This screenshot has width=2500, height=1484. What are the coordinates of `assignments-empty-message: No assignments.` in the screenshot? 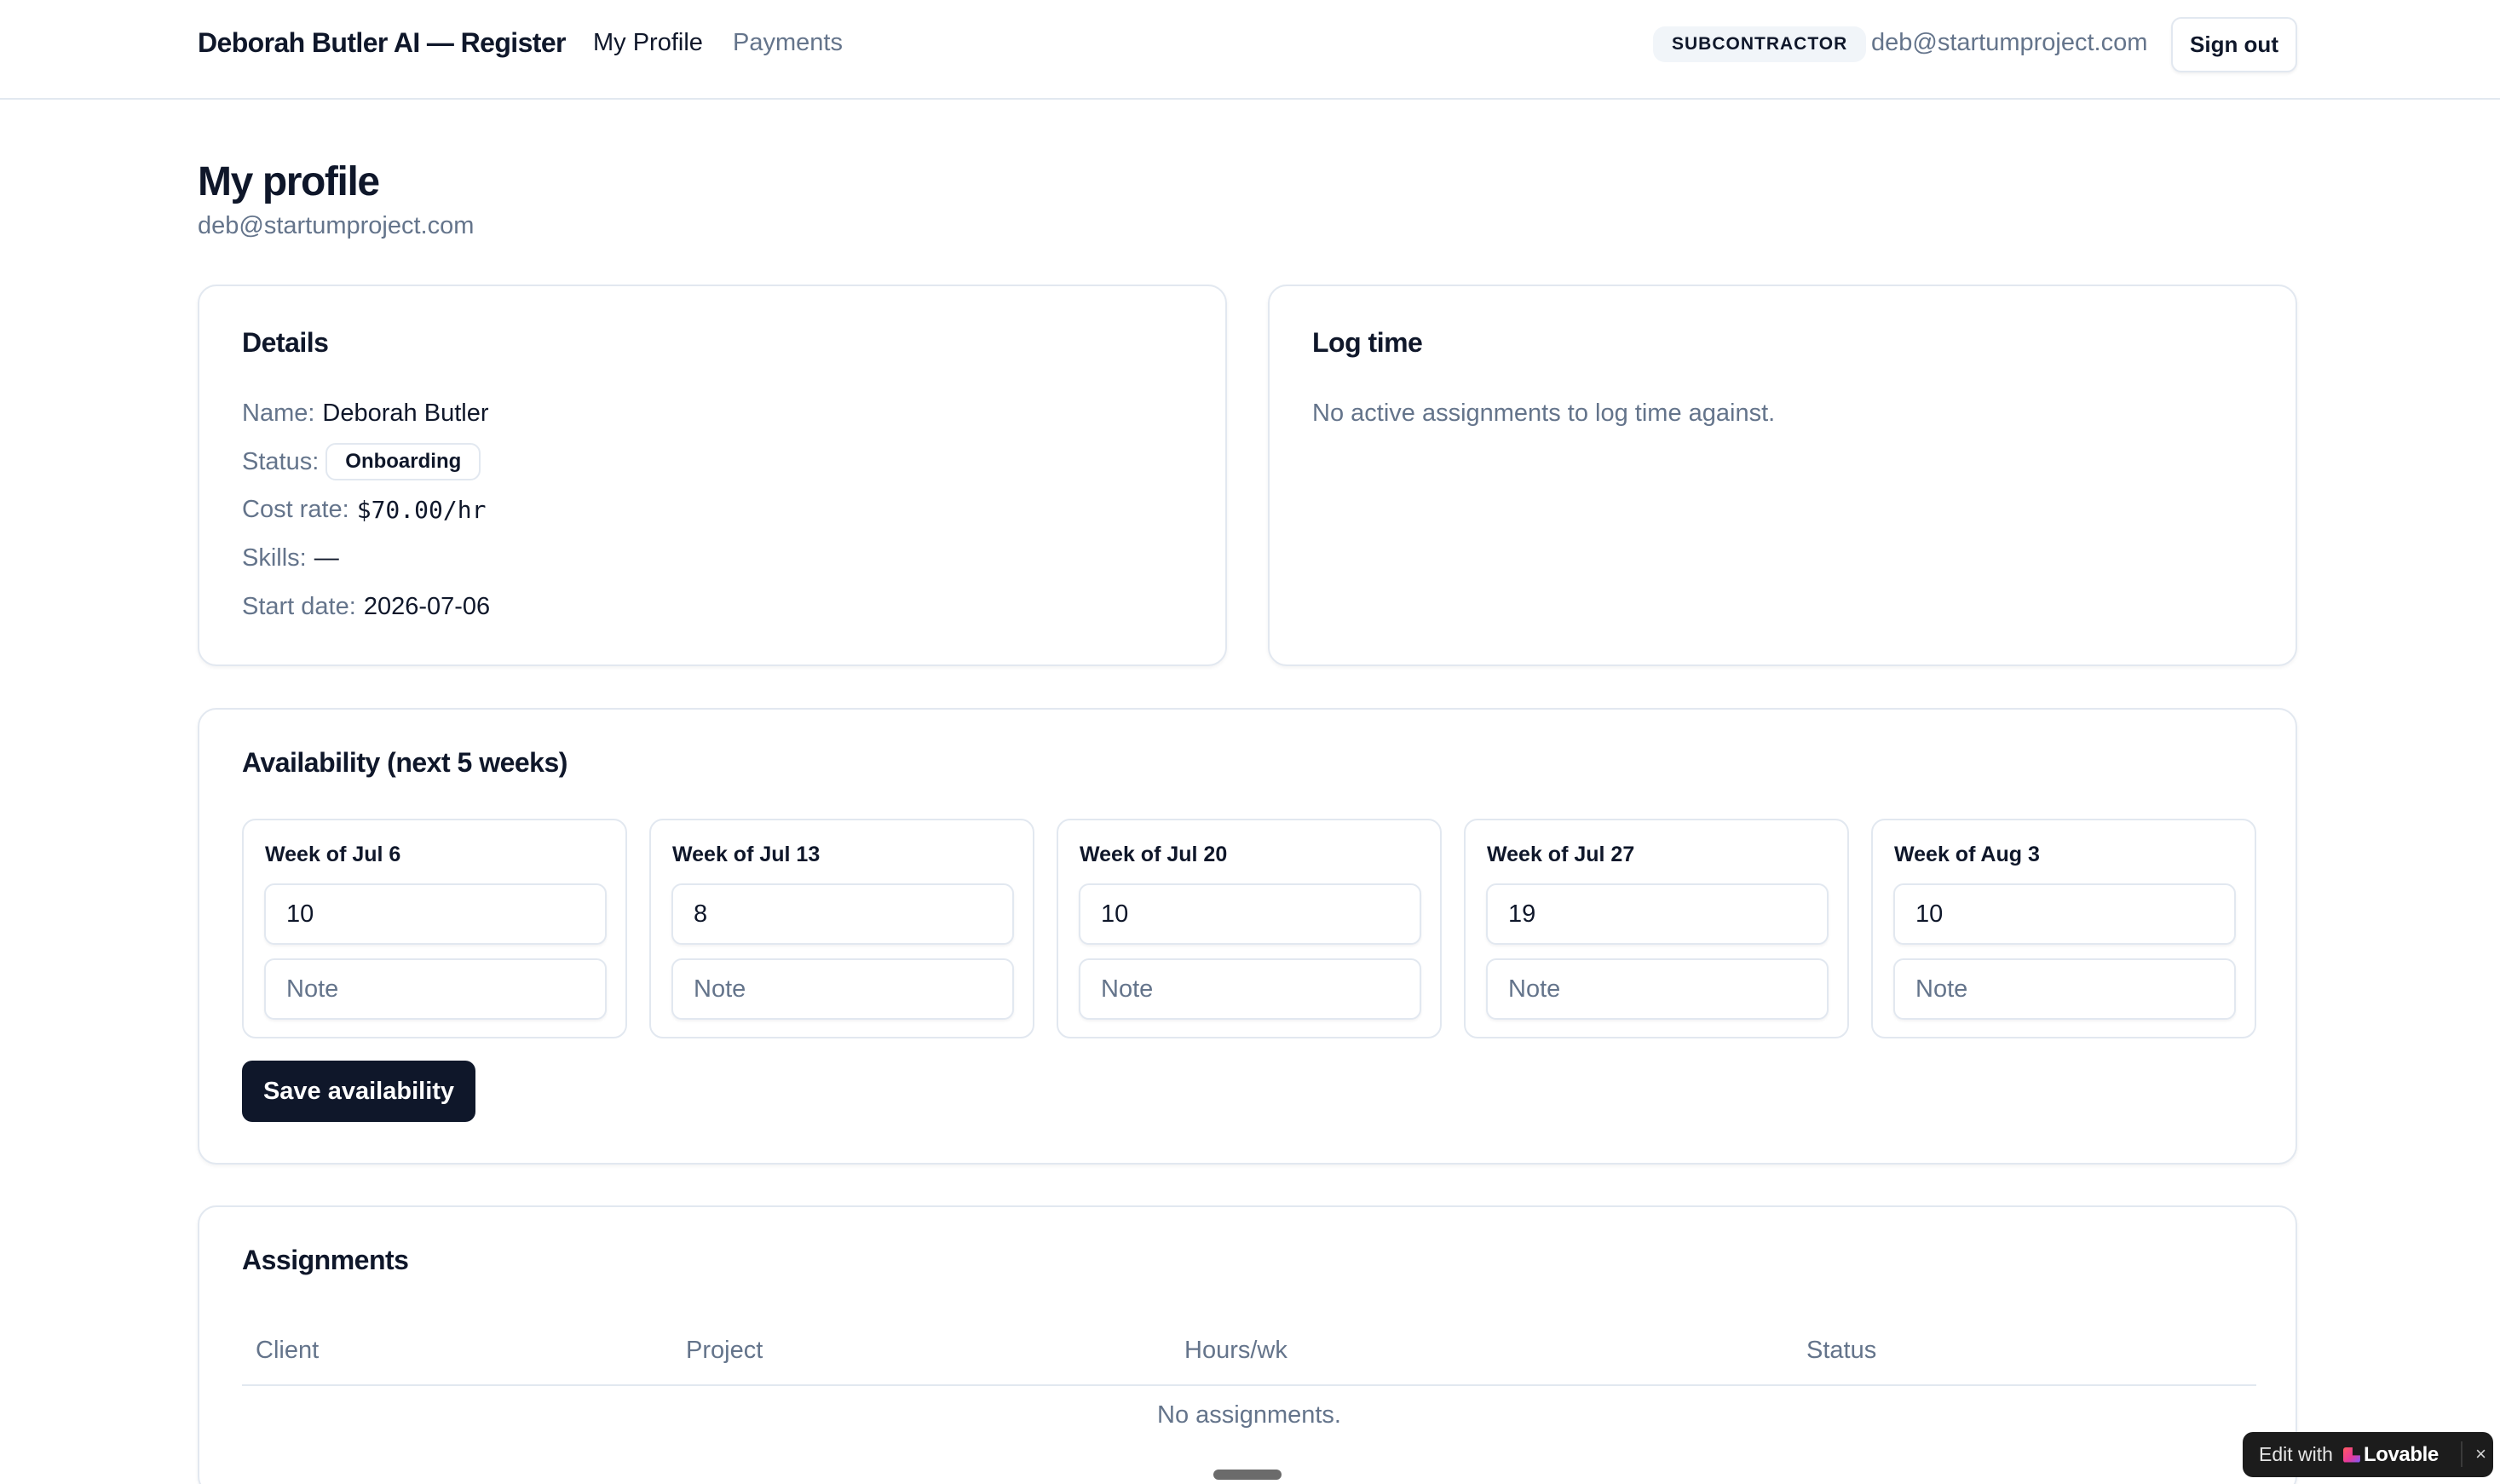 It's located at (1249, 1415).